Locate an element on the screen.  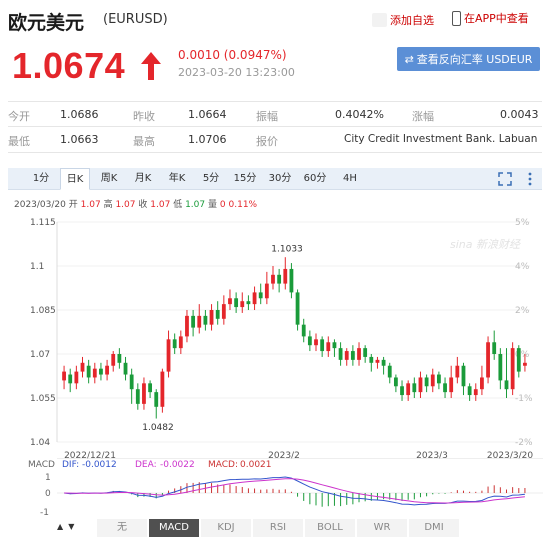
indicator-tab-rsi: RSI is located at coordinates (277, 528).